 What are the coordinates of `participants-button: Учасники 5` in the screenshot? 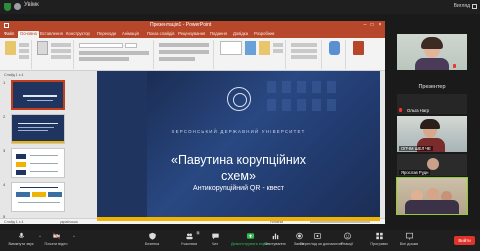 It's located at (189, 238).